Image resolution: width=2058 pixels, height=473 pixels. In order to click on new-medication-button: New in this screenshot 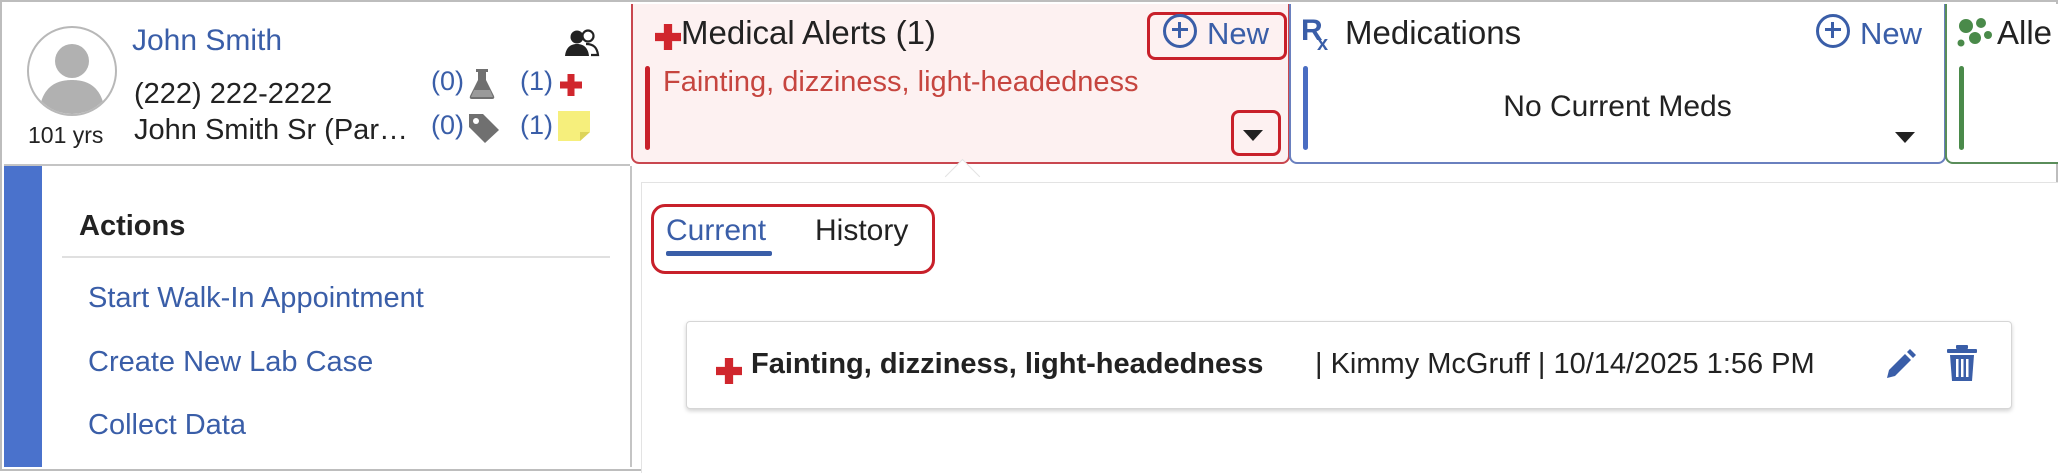, I will do `click(1869, 34)`.